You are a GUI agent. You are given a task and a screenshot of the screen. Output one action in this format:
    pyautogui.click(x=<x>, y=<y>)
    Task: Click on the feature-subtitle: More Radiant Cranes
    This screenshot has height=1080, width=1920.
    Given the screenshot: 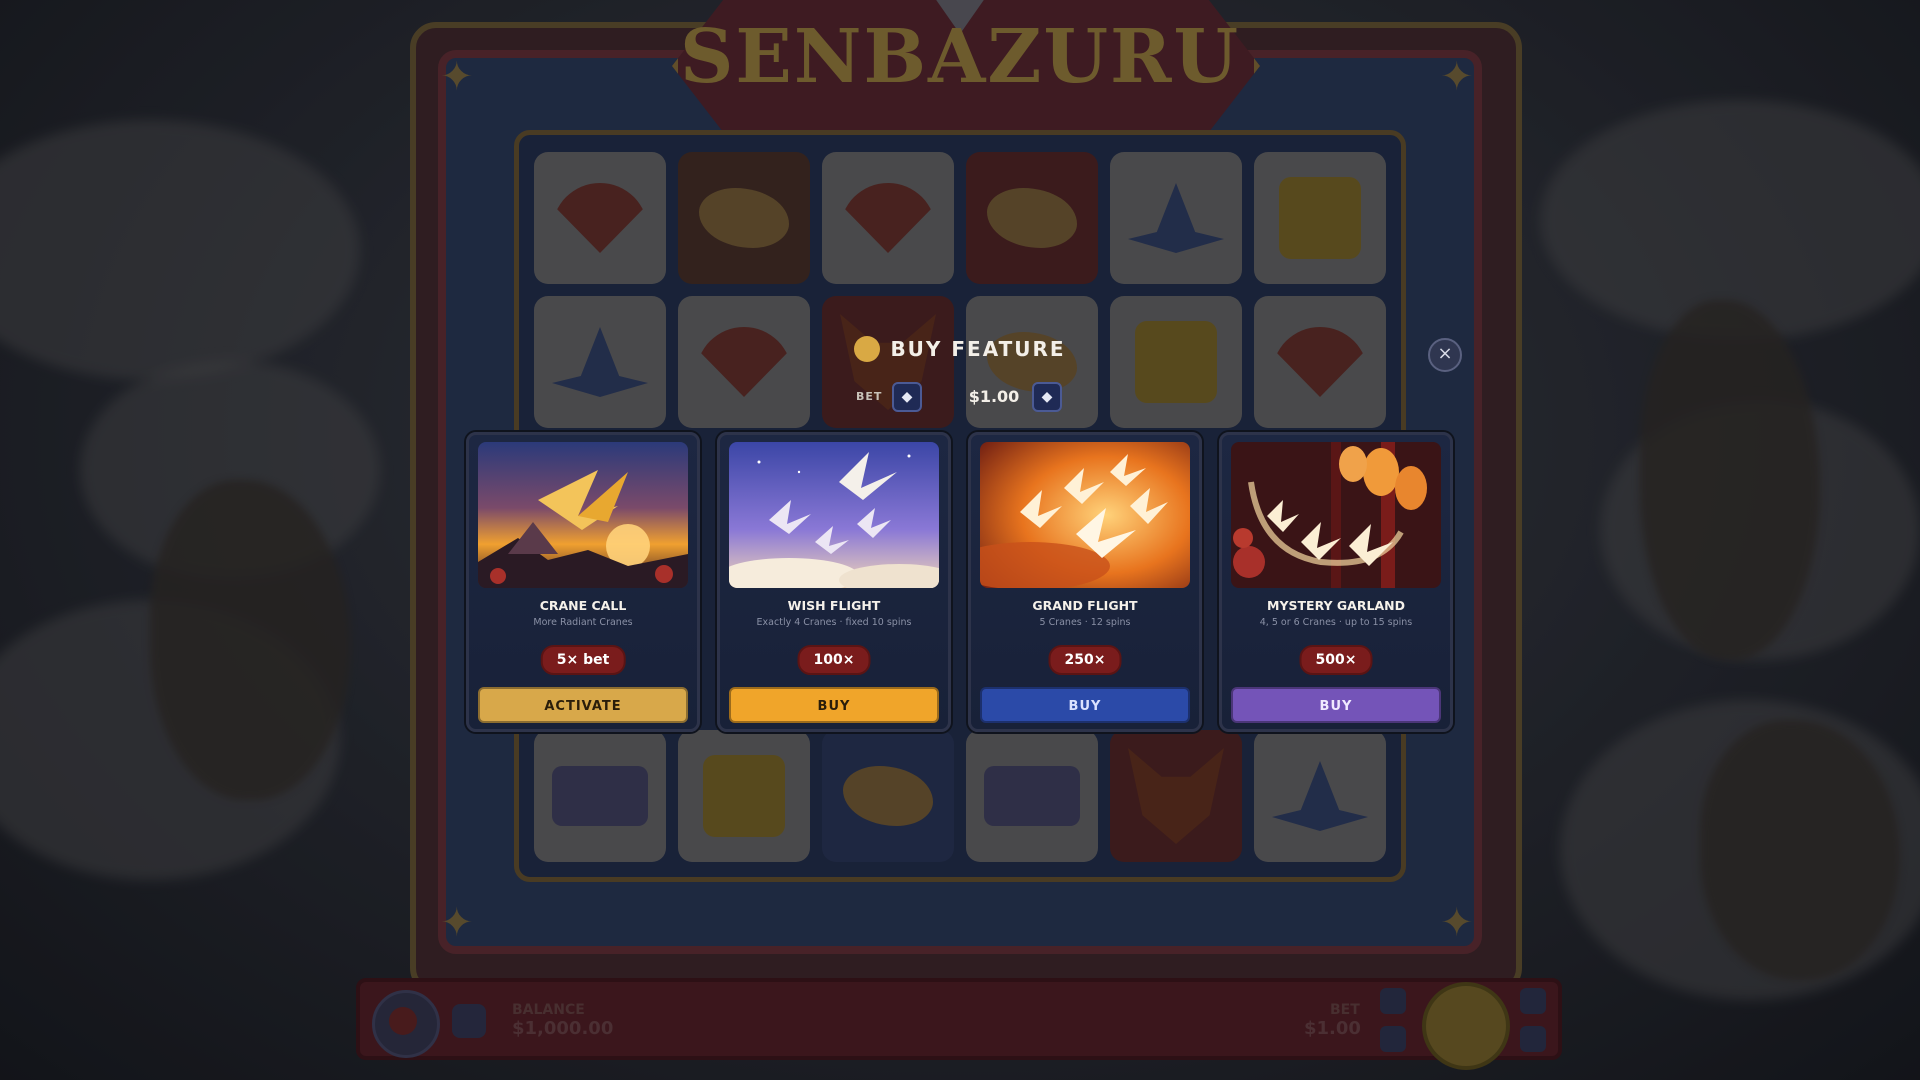 What is the action you would take?
    pyautogui.click(x=583, y=622)
    